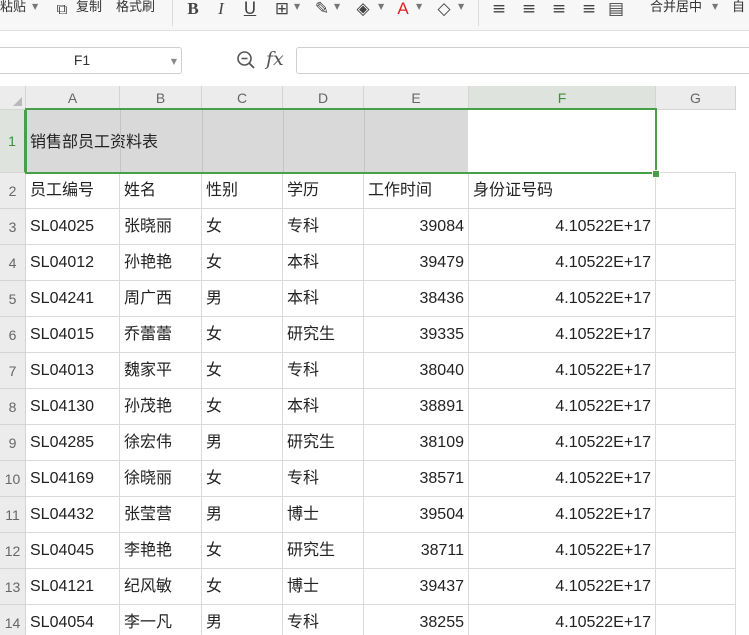 The height and width of the screenshot is (635, 749). I want to click on font-color-dropdown-icon: ▼, so click(419, 6).